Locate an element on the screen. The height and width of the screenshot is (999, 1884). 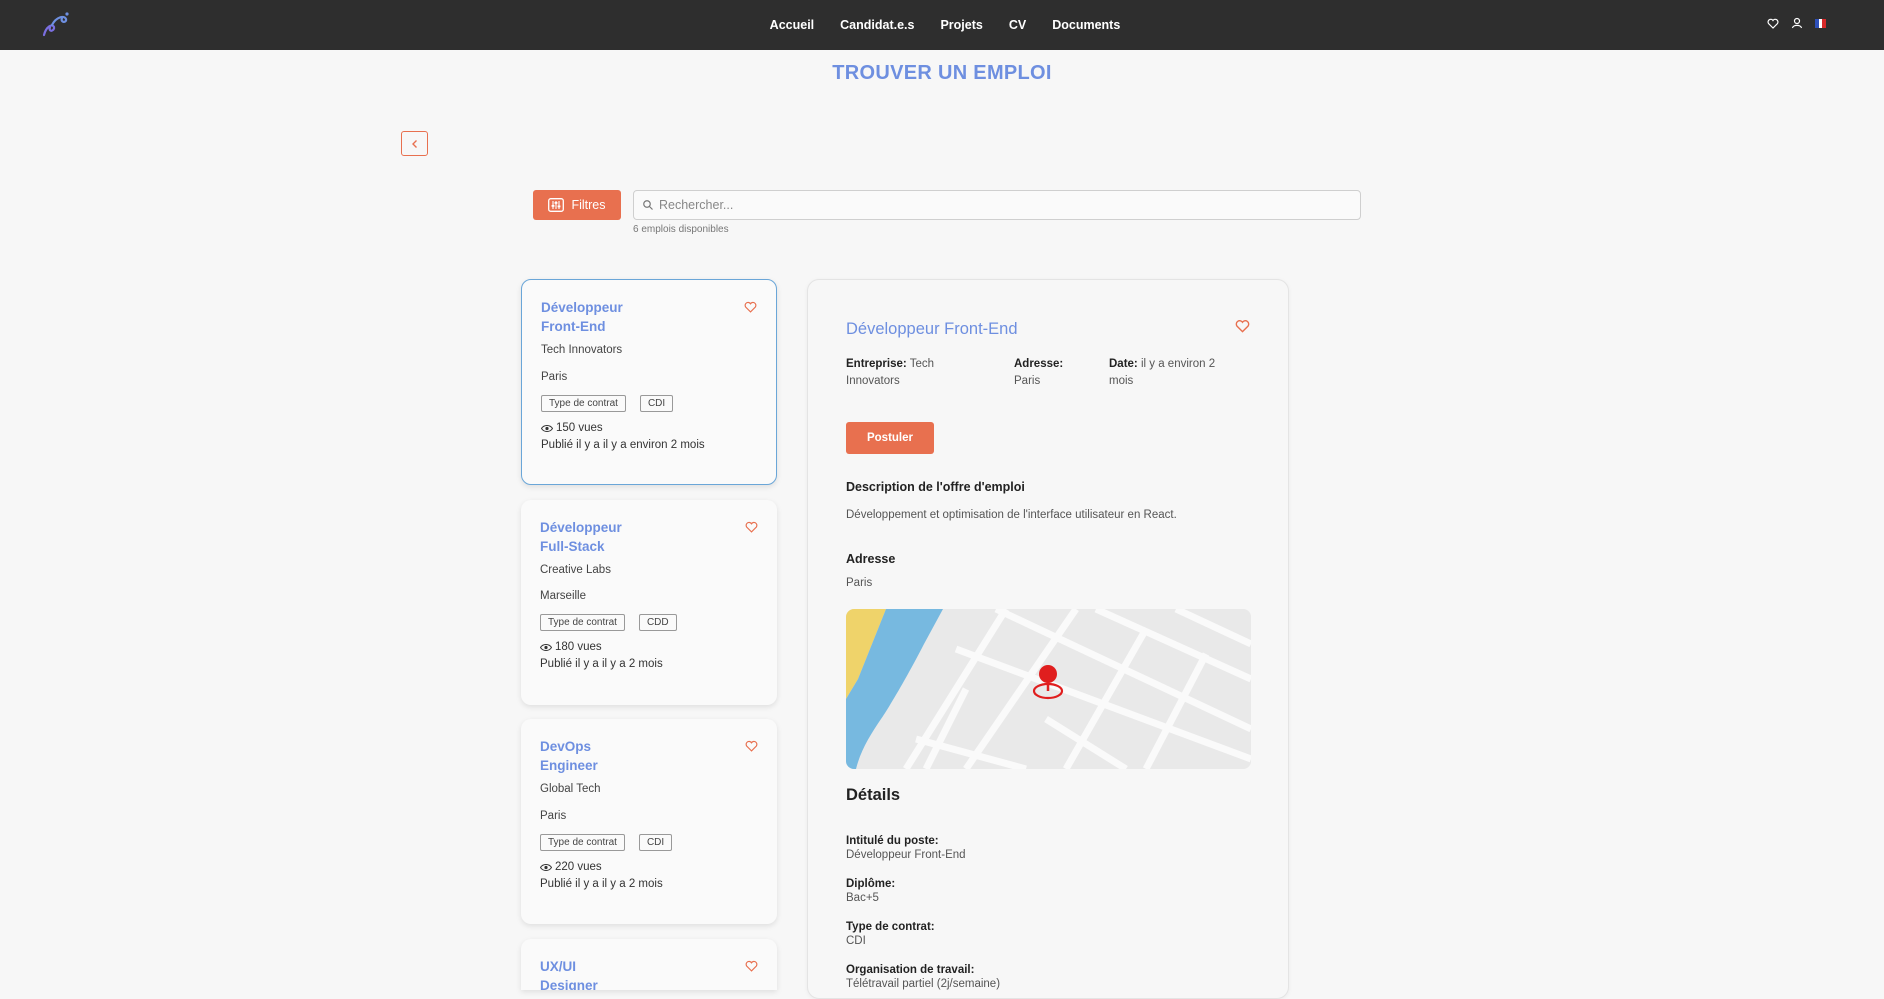
detail-field: Diplôme: Bac+5 is located at coordinates (870, 891).